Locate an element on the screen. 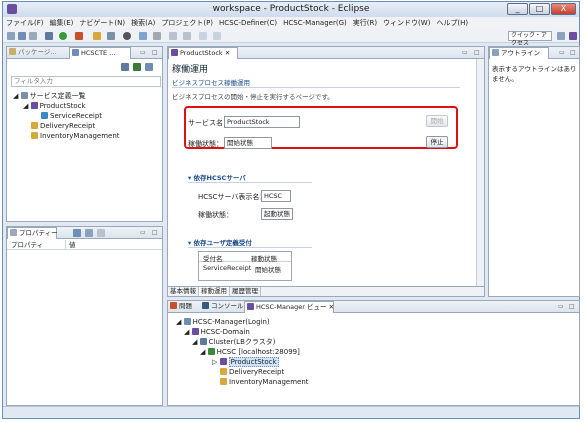 The height and width of the screenshot is (423, 585). window-icon is located at coordinates (143, 36).